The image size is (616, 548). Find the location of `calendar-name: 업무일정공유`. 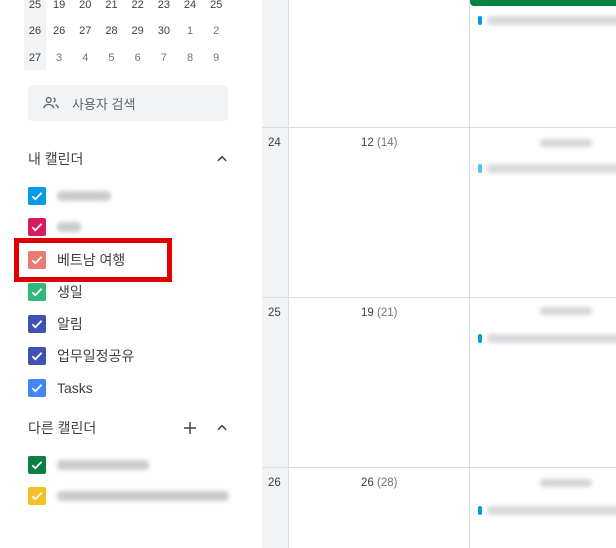

calendar-name: 업무일정공유 is located at coordinates (96, 356).